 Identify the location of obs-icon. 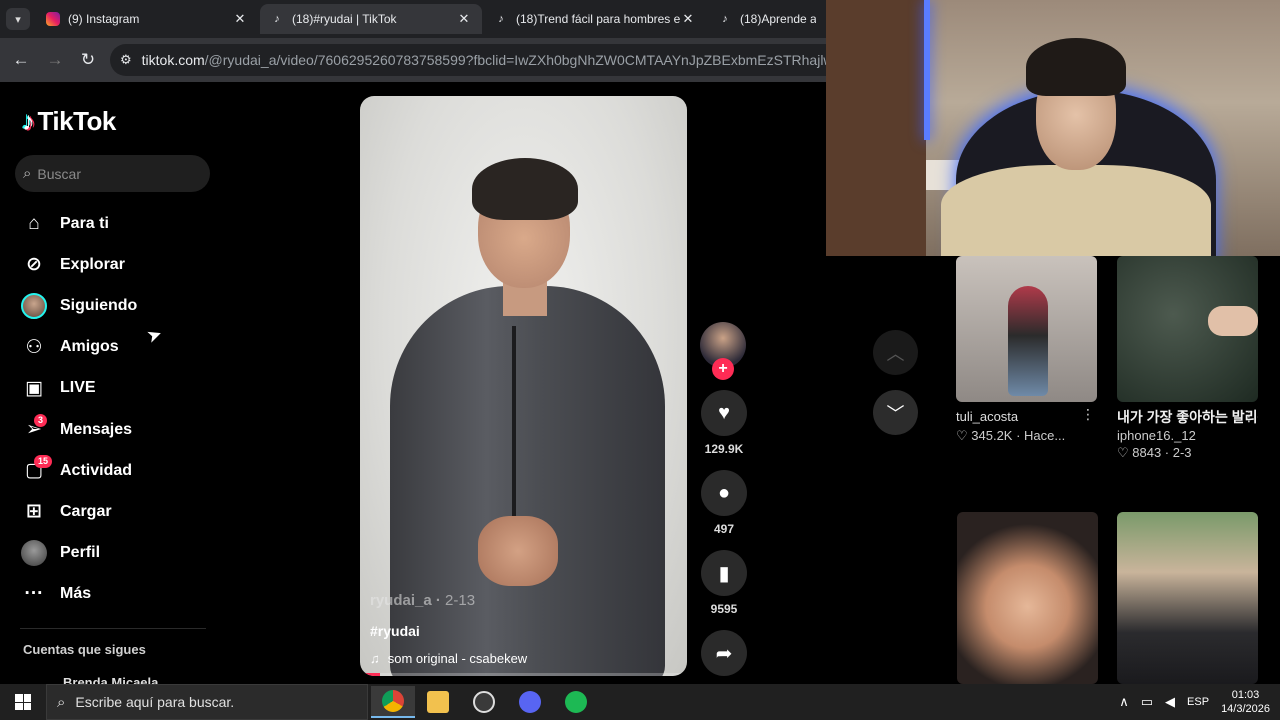
(484, 702).